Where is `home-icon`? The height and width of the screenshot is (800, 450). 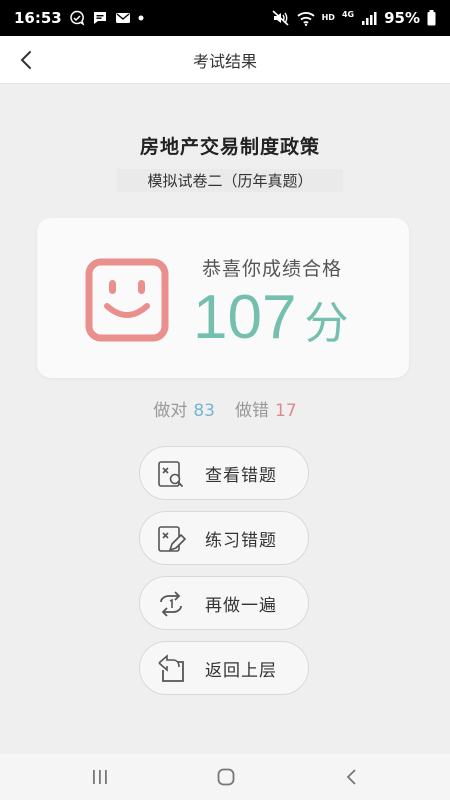 home-icon is located at coordinates (226, 777).